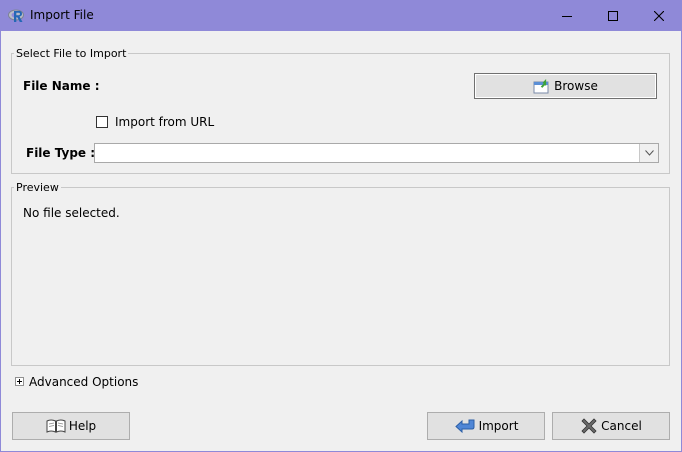 The width and height of the screenshot is (682, 452). I want to click on import-label: Import, so click(498, 426).